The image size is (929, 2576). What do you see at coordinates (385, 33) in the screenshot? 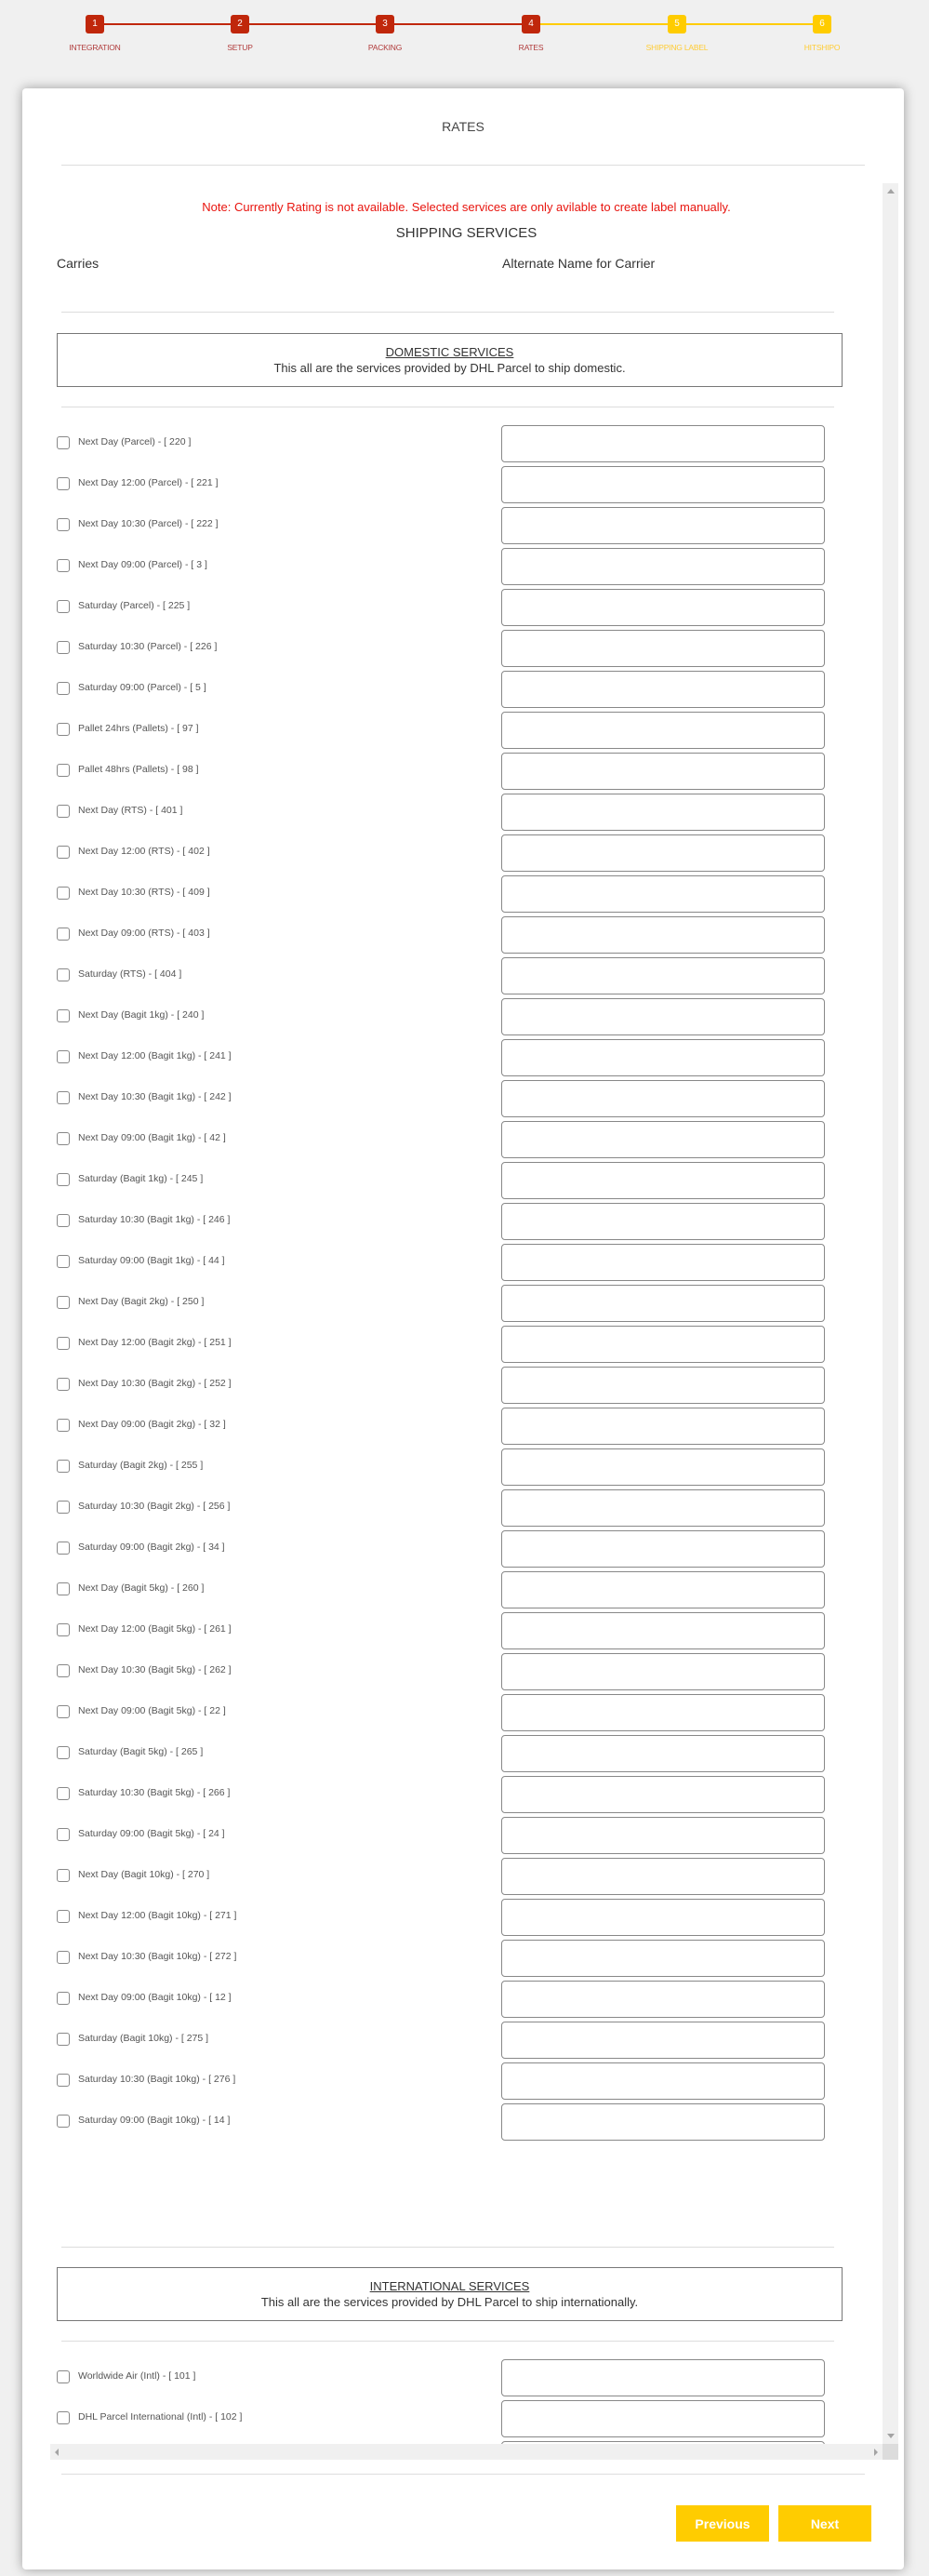
I see `step-3: 3 PACKING` at bounding box center [385, 33].